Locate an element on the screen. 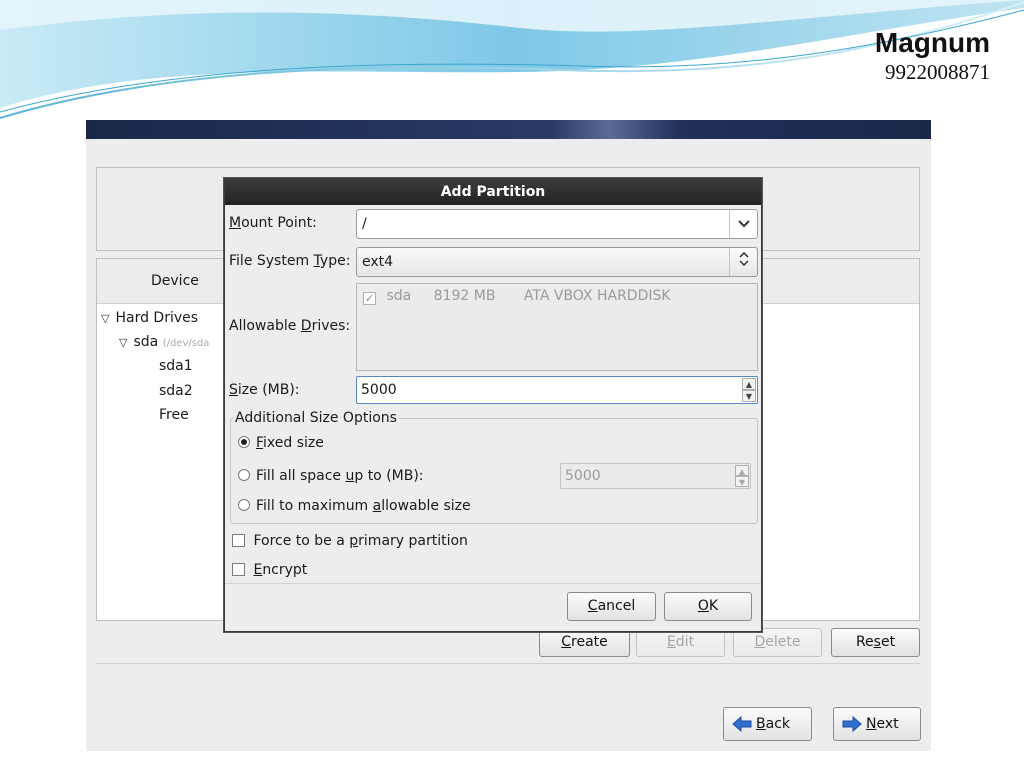  drive-row-sda: ✓ sda 8192 MB ATA VBOX HARDDISK is located at coordinates (517, 296).